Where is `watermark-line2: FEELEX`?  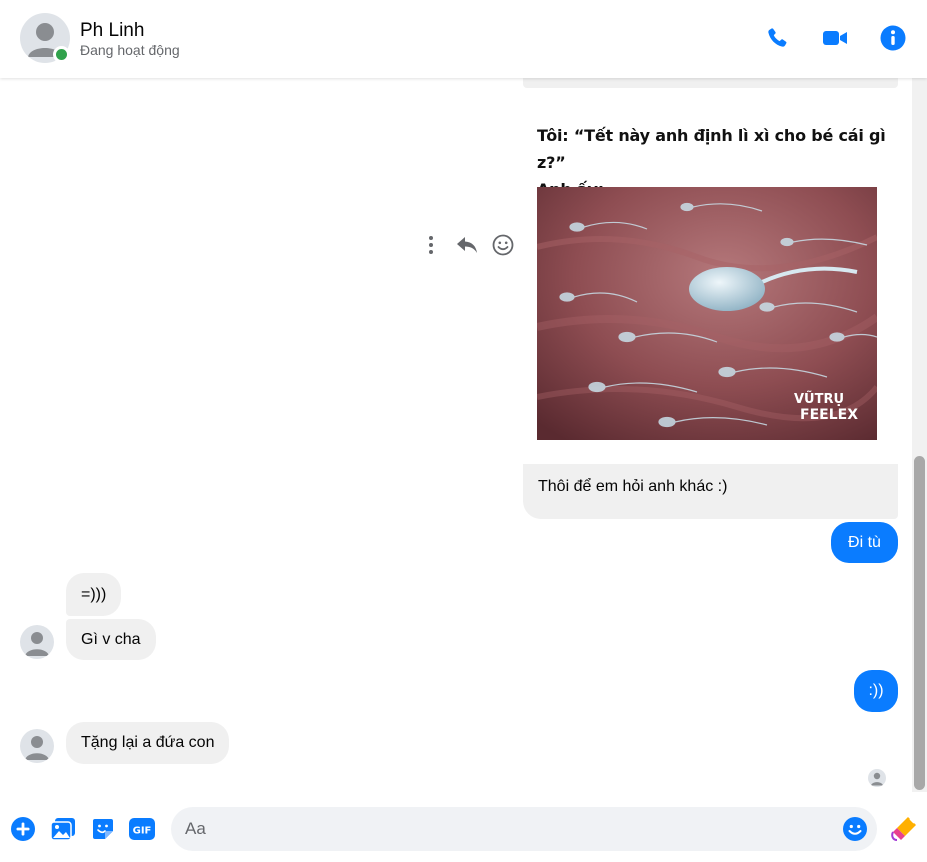
watermark-line2: FEELEX is located at coordinates (829, 415).